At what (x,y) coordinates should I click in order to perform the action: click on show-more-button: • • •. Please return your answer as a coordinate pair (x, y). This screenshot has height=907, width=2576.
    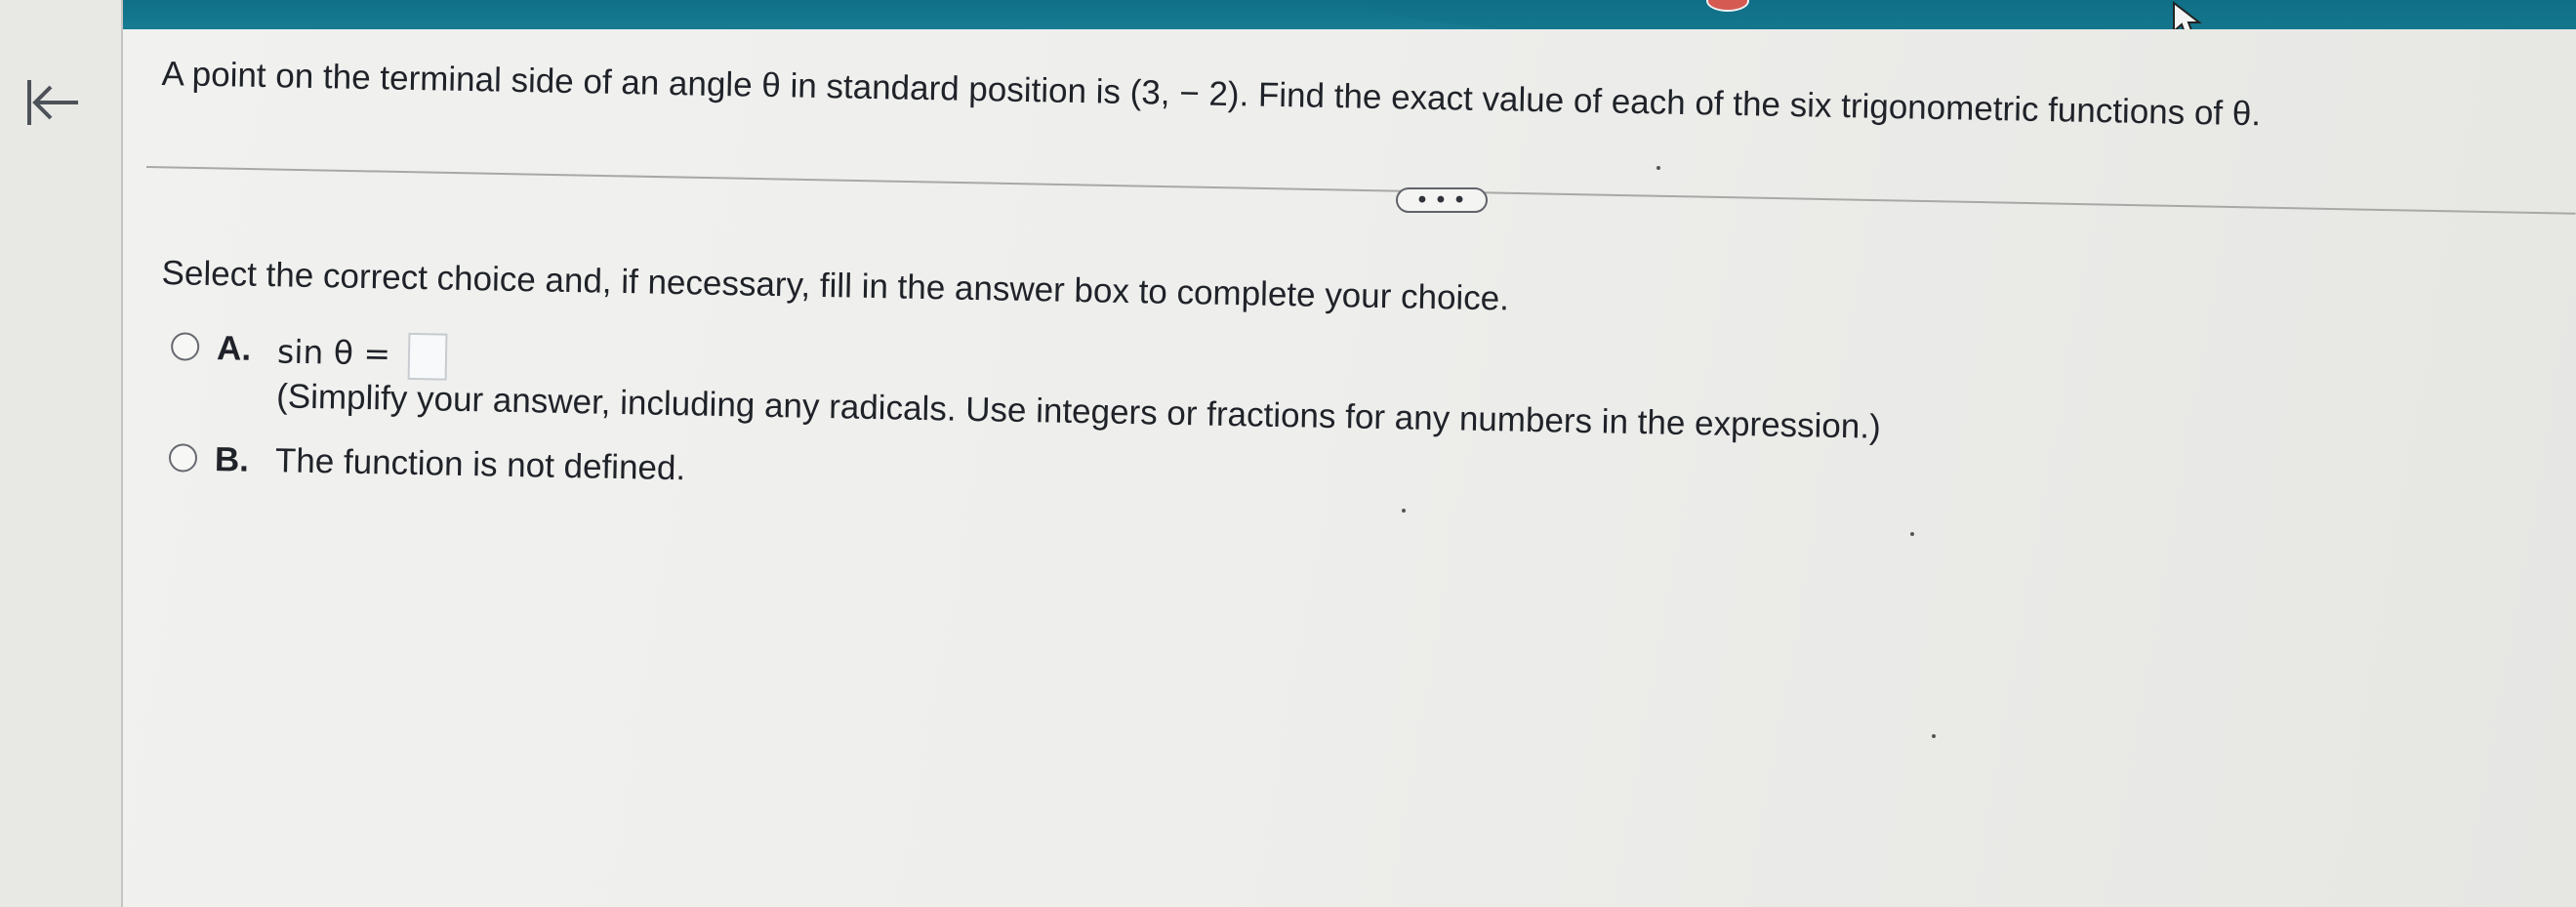
    Looking at the image, I should click on (1442, 200).